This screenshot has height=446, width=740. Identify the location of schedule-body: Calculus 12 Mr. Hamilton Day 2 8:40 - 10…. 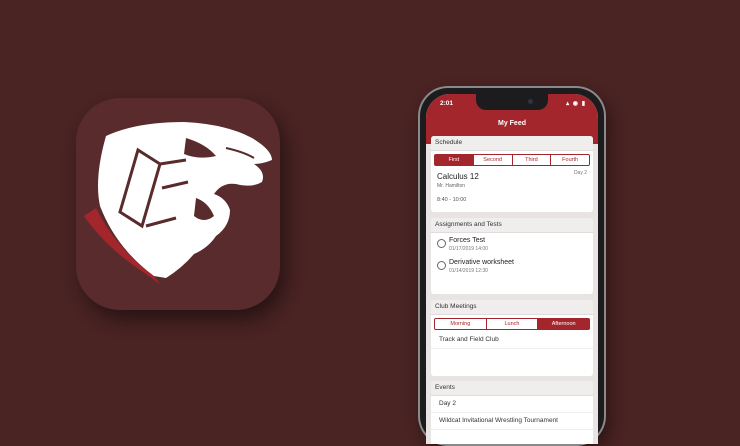
(512, 186).